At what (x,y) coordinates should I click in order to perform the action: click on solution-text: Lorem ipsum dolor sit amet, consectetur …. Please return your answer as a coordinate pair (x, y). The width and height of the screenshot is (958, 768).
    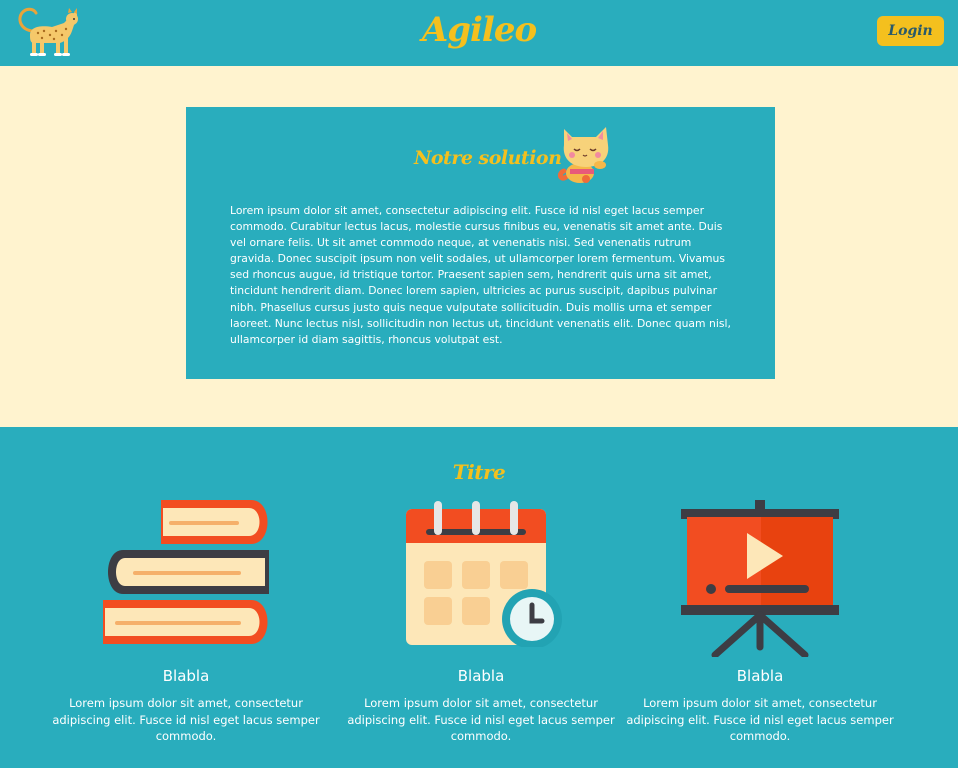
    Looking at the image, I should click on (480, 275).